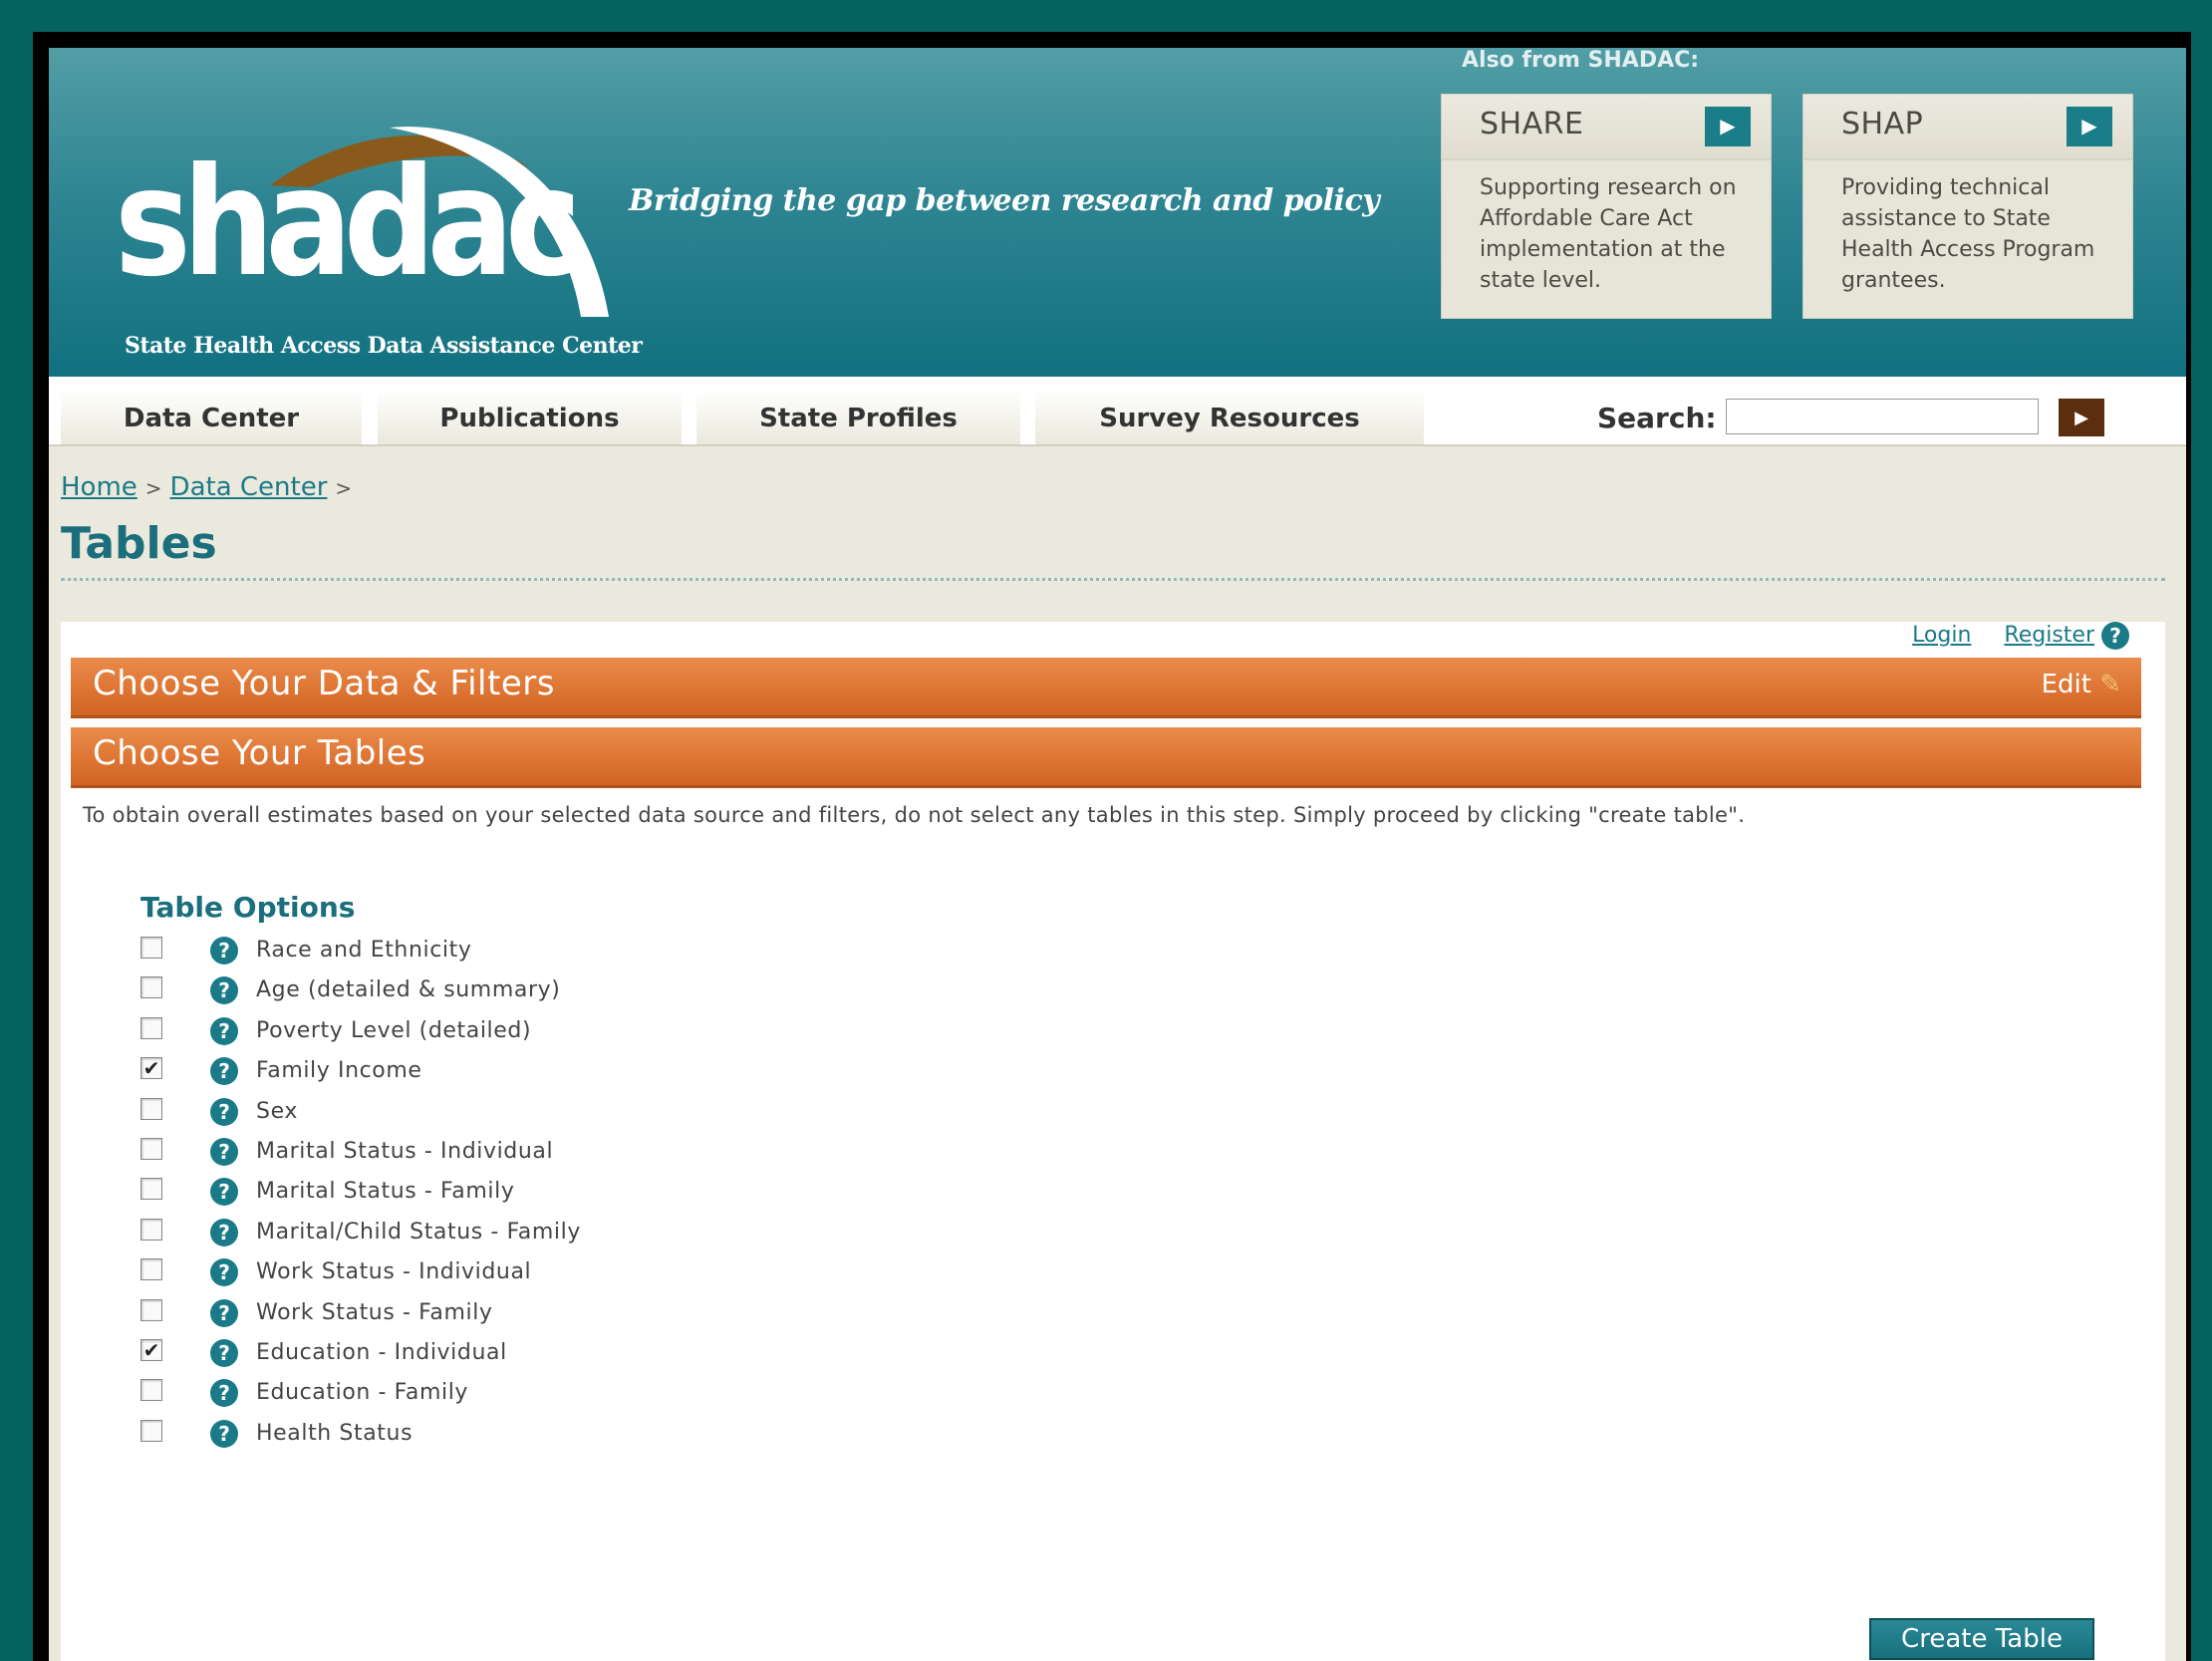 The image size is (2212, 1661). I want to click on list-item: ? Poverty Level (detailed), so click(489, 1035).